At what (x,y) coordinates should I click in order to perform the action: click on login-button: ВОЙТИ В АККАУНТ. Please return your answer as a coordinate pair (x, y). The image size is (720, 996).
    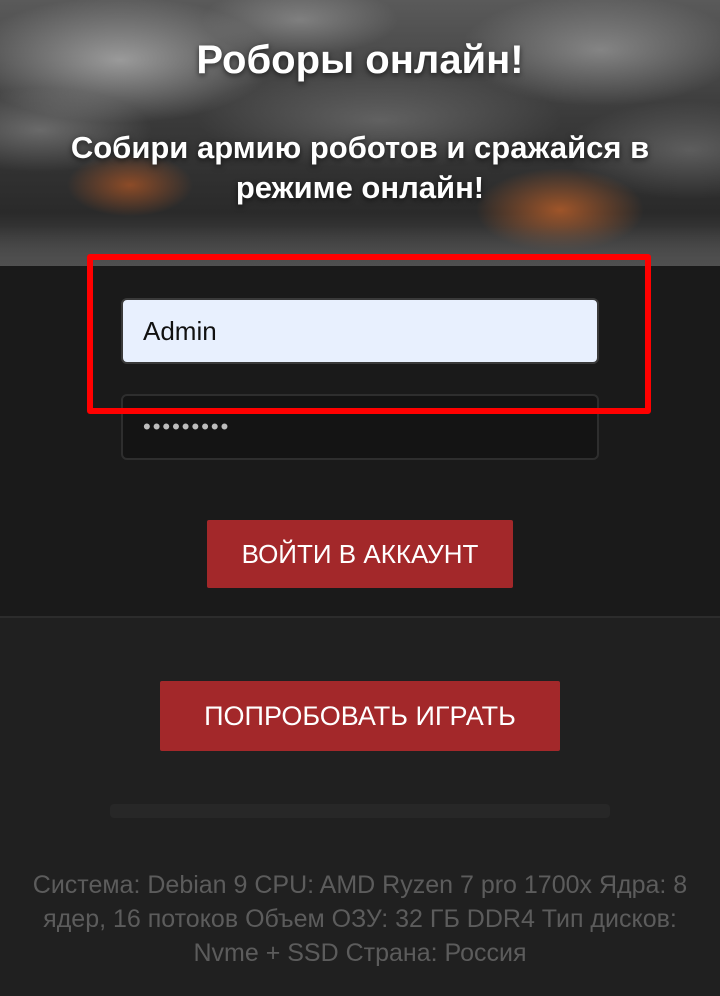
    Looking at the image, I should click on (360, 554).